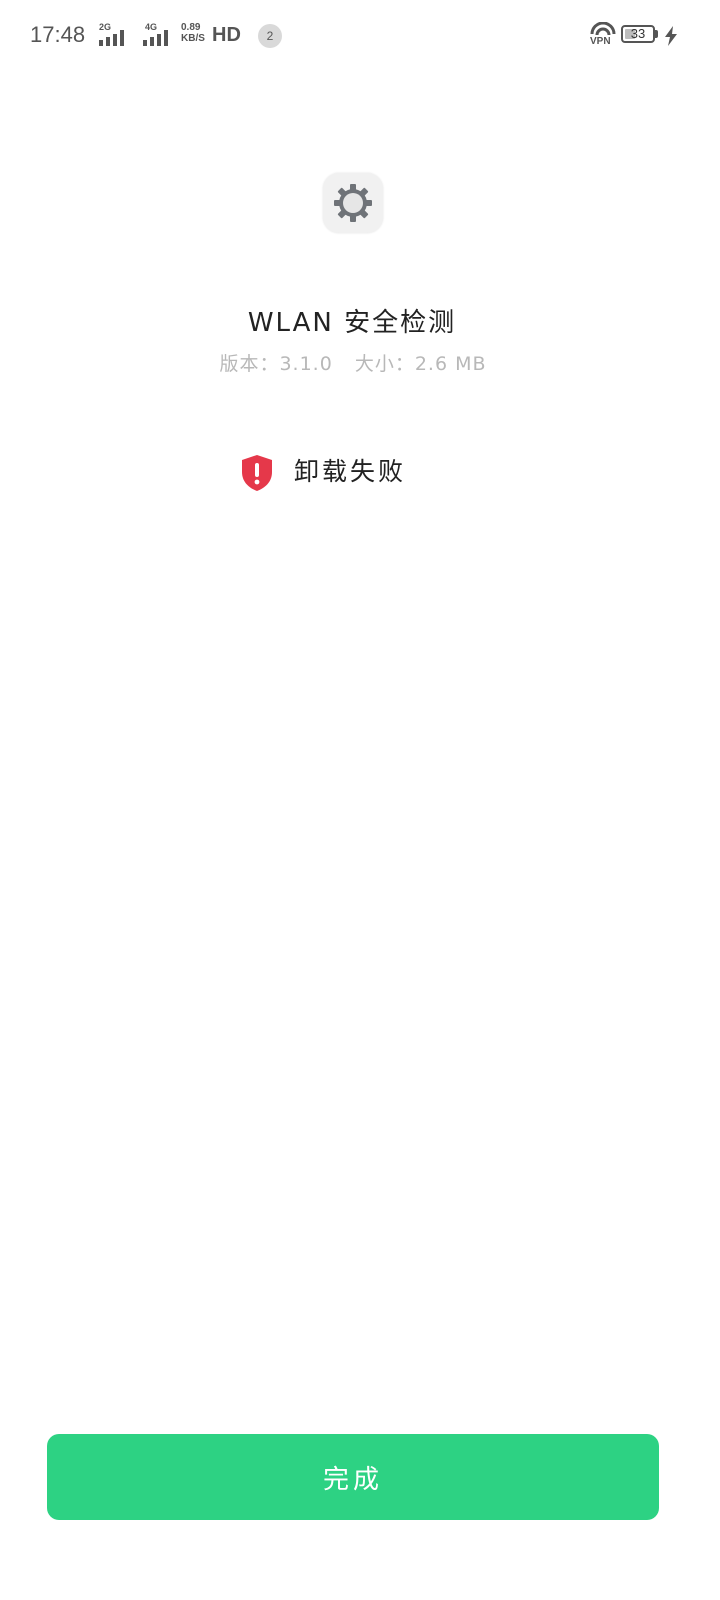 Image resolution: width=720 pixels, height=1600 pixels. I want to click on app-icon, so click(353, 203).